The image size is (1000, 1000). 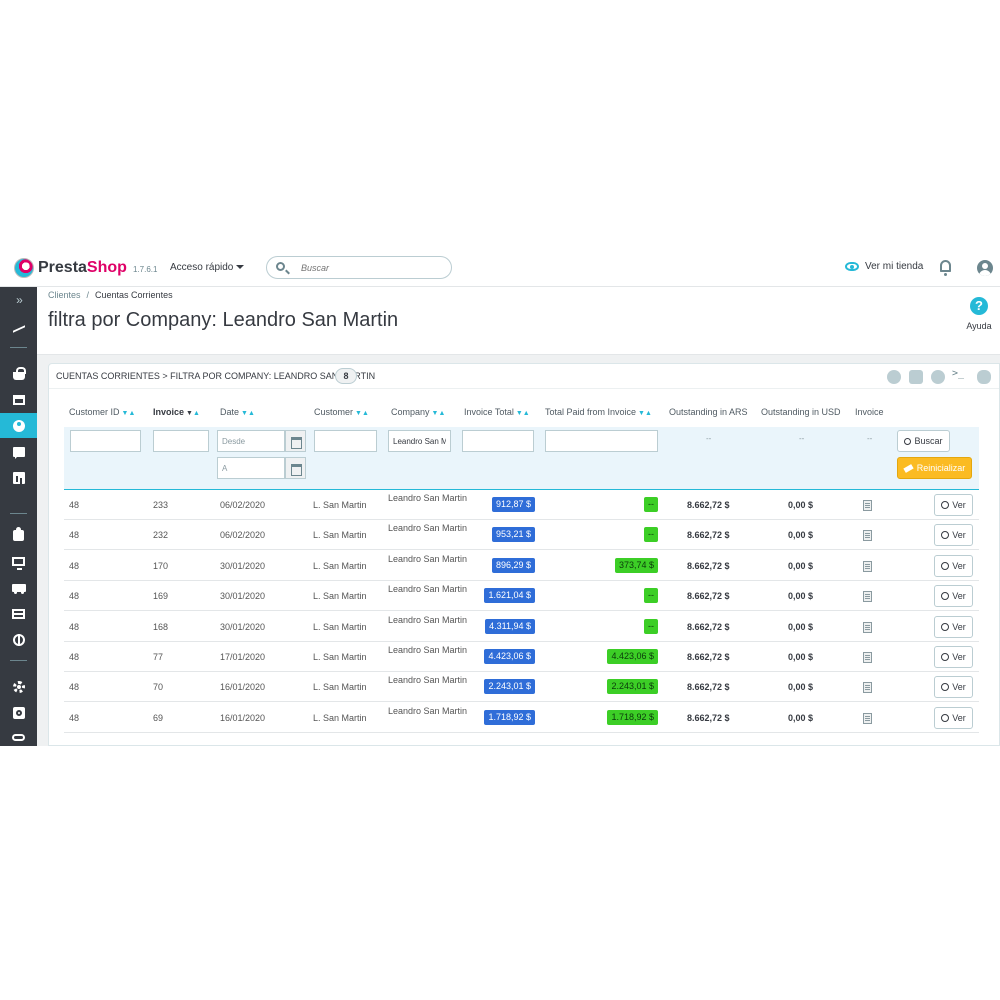 I want to click on sidebar-item-international, so click(x=18, y=639).